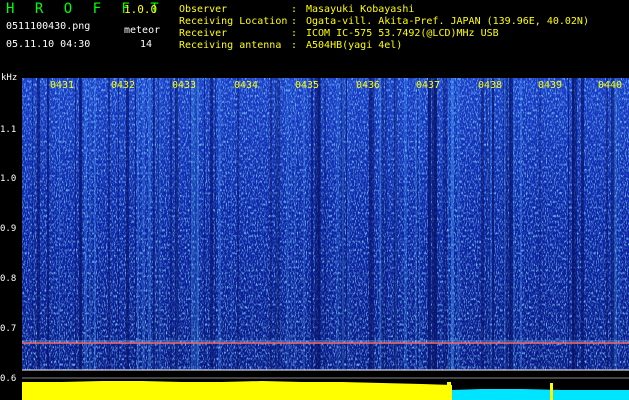  Describe the element at coordinates (550, 85) in the screenshot. I see `x-tick-0439: 0439` at that location.